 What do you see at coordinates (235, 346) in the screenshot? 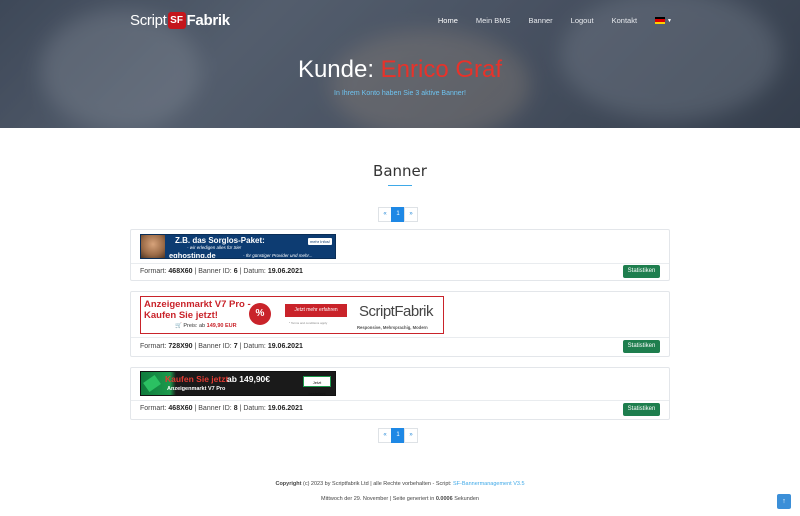
I see `id-value: 7` at bounding box center [235, 346].